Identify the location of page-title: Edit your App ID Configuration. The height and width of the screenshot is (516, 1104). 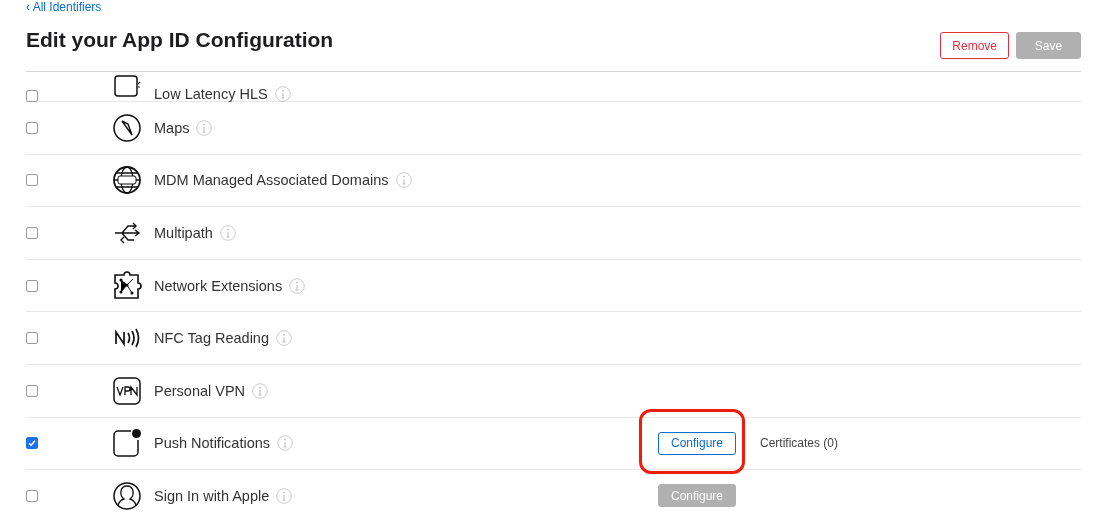
(180, 40).